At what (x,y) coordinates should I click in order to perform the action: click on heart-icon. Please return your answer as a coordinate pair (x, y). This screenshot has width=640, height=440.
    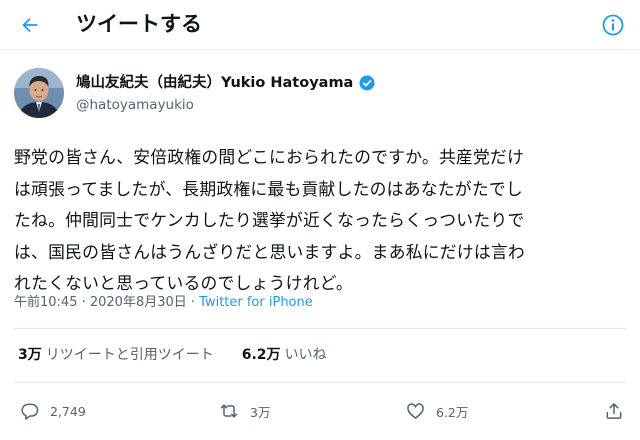
    Looking at the image, I should click on (415, 411).